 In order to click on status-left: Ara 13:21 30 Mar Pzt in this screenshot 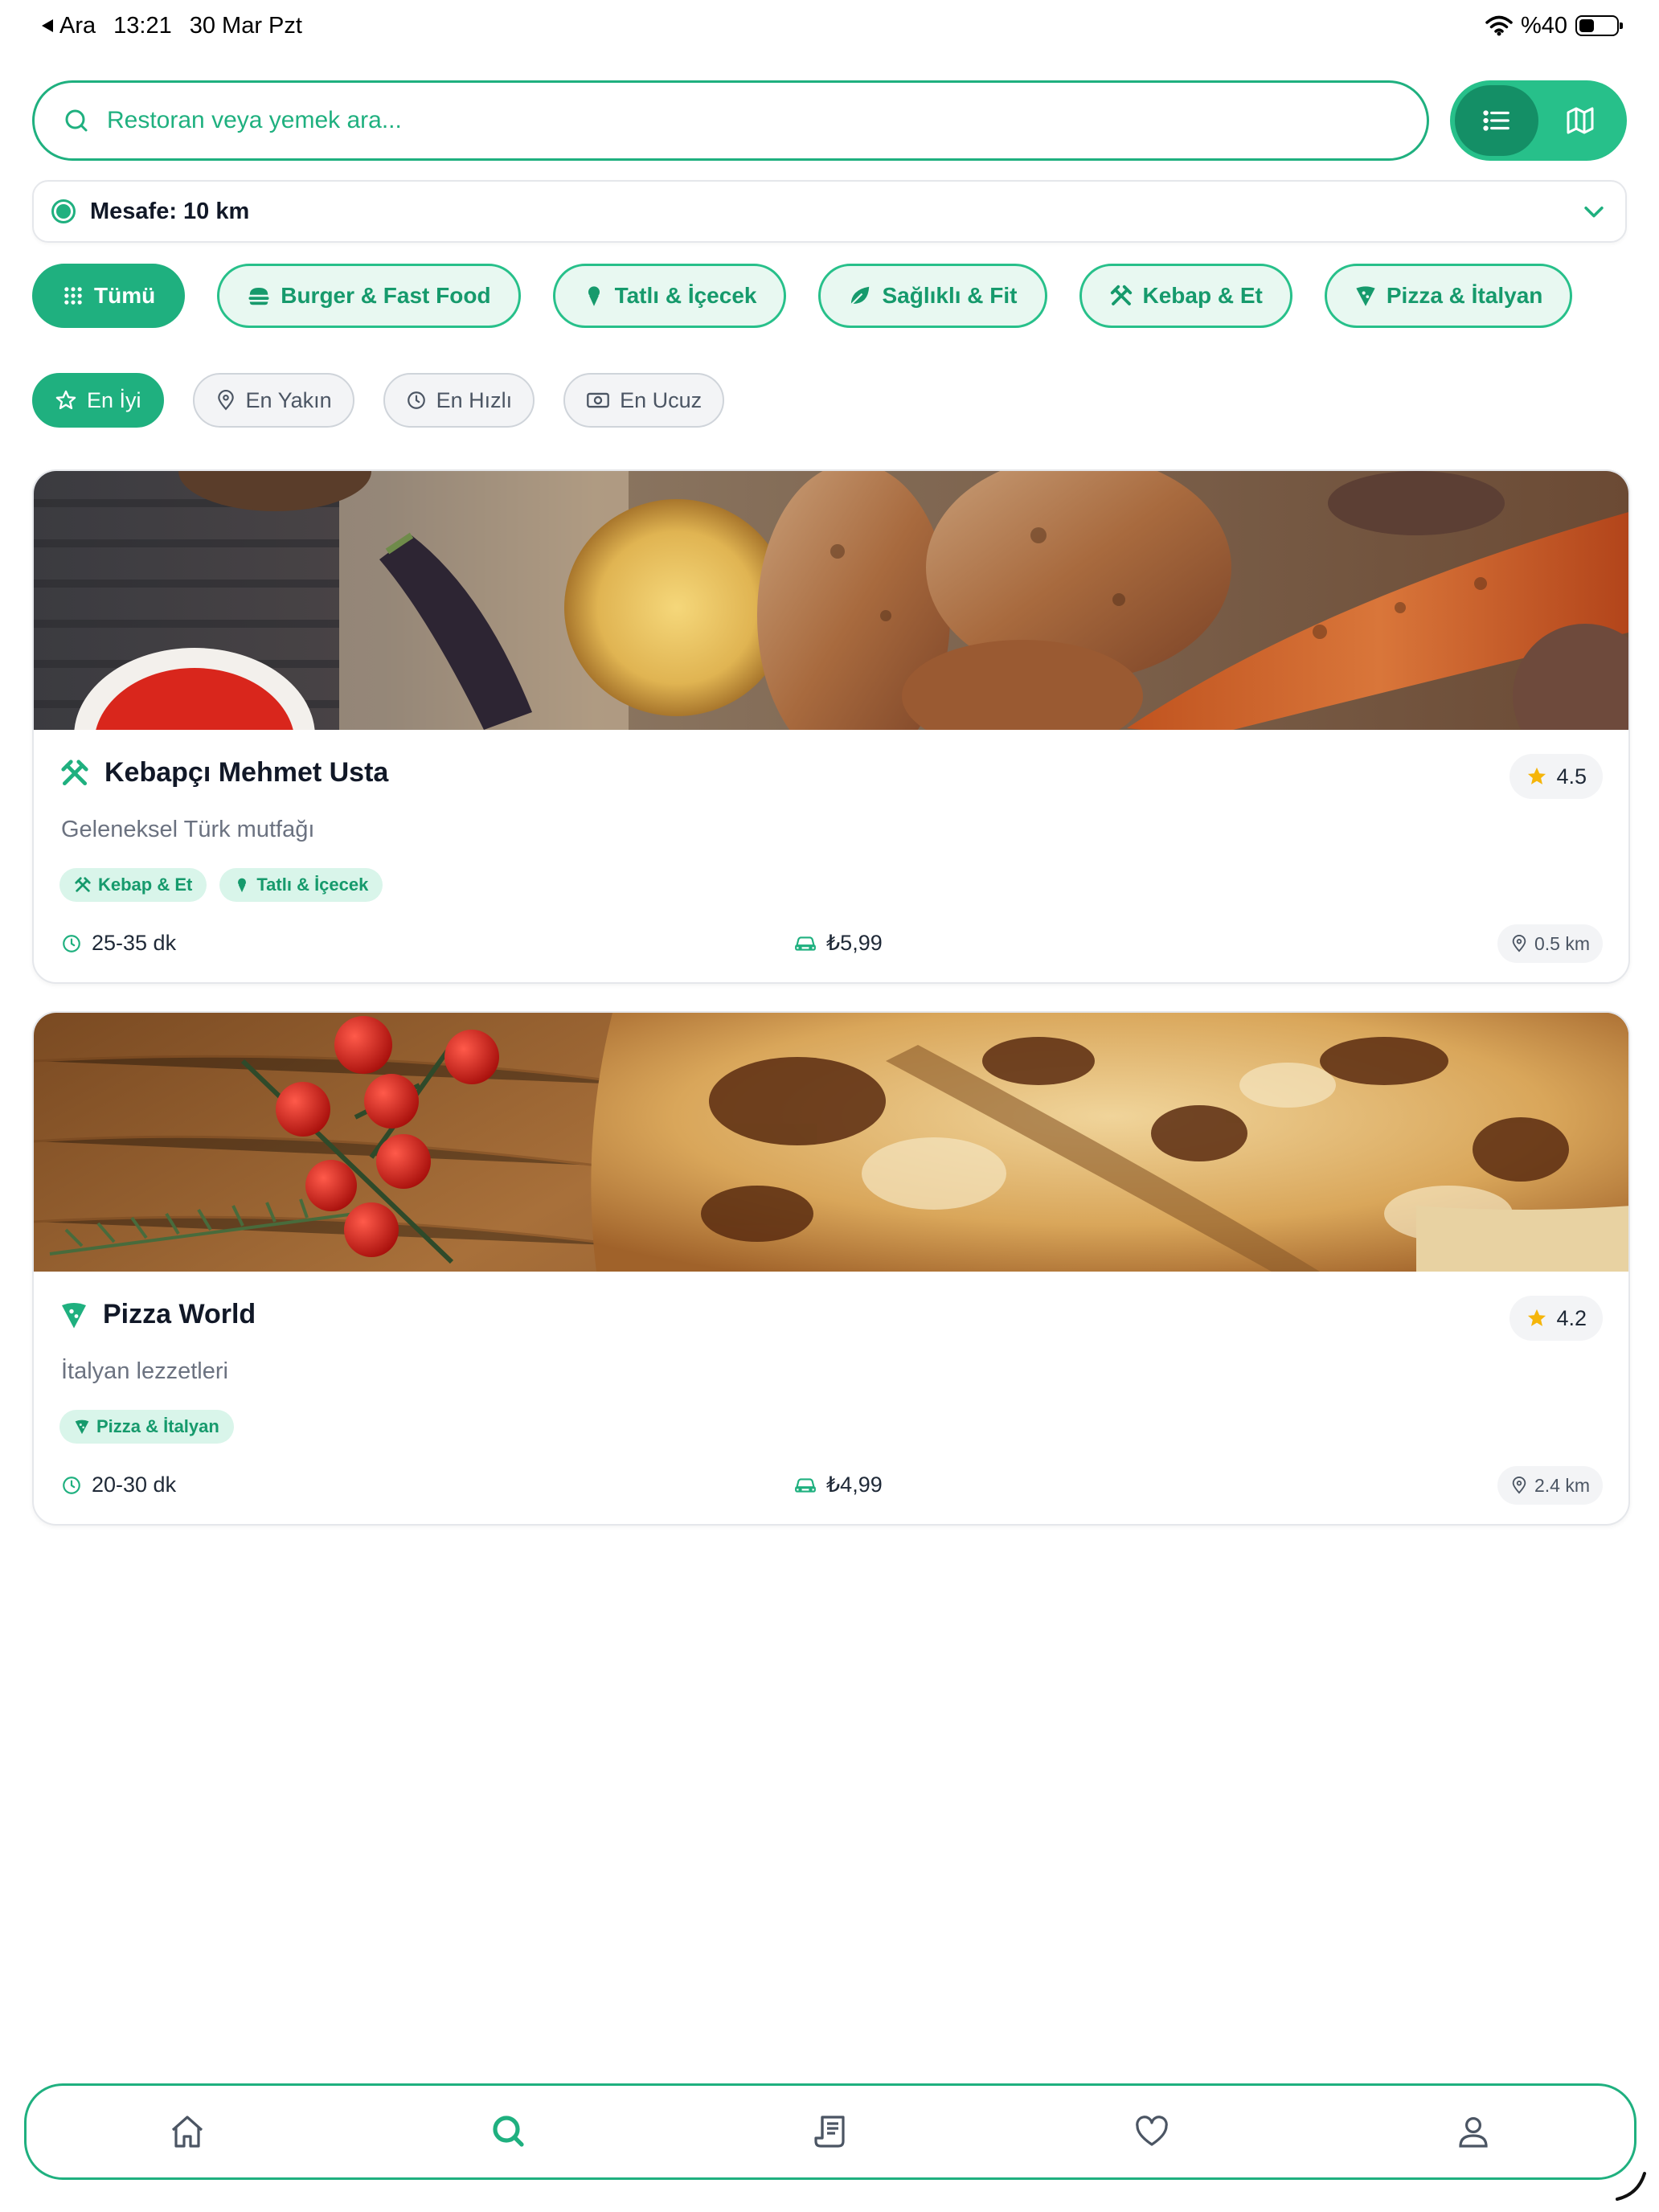, I will do `click(171, 26)`.